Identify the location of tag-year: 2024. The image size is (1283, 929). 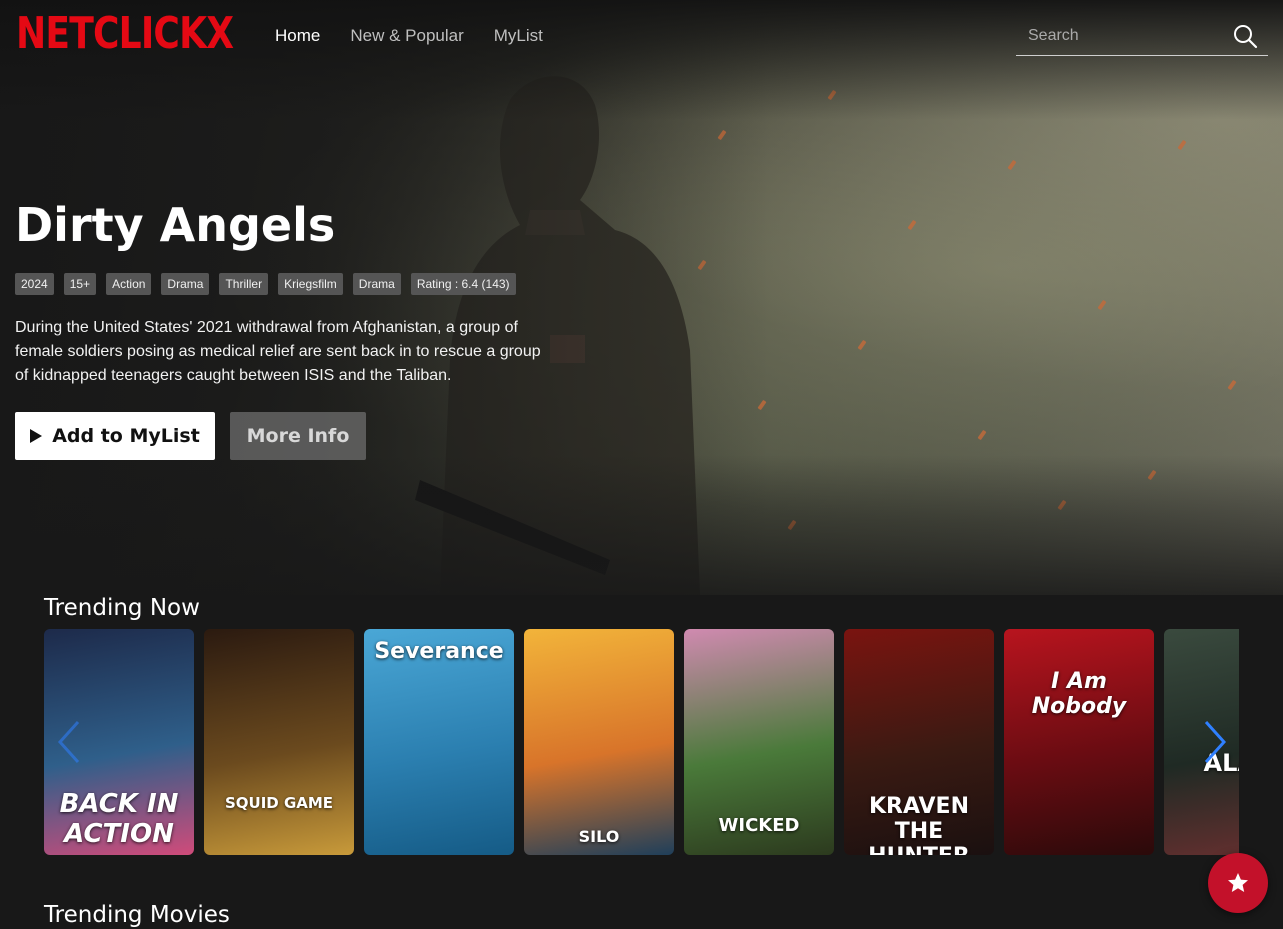
(34, 284).